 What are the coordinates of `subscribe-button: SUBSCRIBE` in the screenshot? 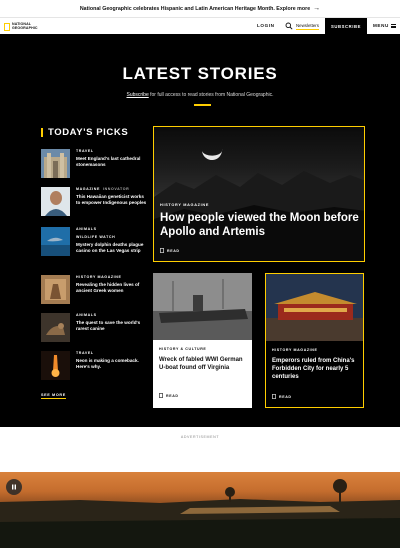 It's located at (346, 26).